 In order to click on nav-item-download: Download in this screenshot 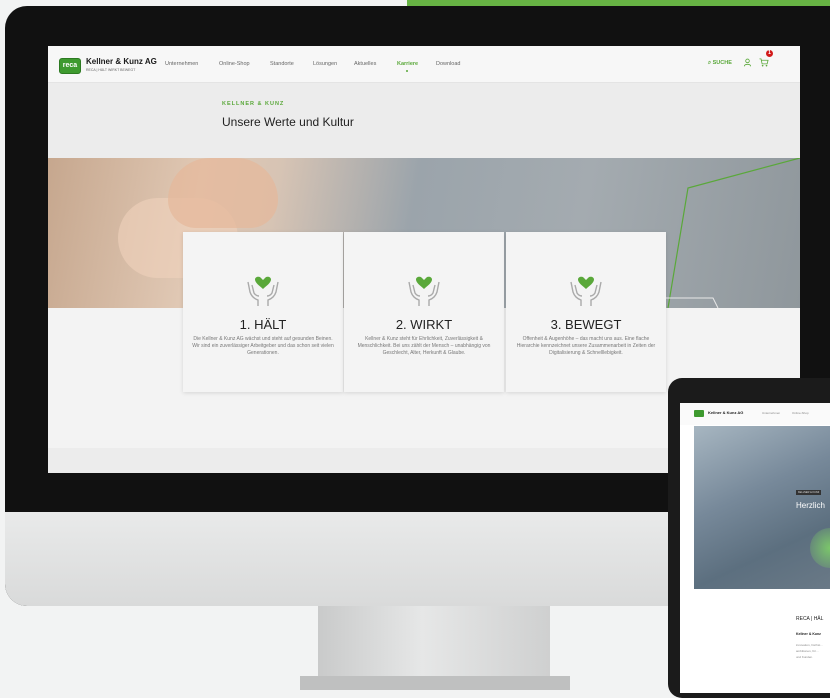, I will do `click(448, 64)`.